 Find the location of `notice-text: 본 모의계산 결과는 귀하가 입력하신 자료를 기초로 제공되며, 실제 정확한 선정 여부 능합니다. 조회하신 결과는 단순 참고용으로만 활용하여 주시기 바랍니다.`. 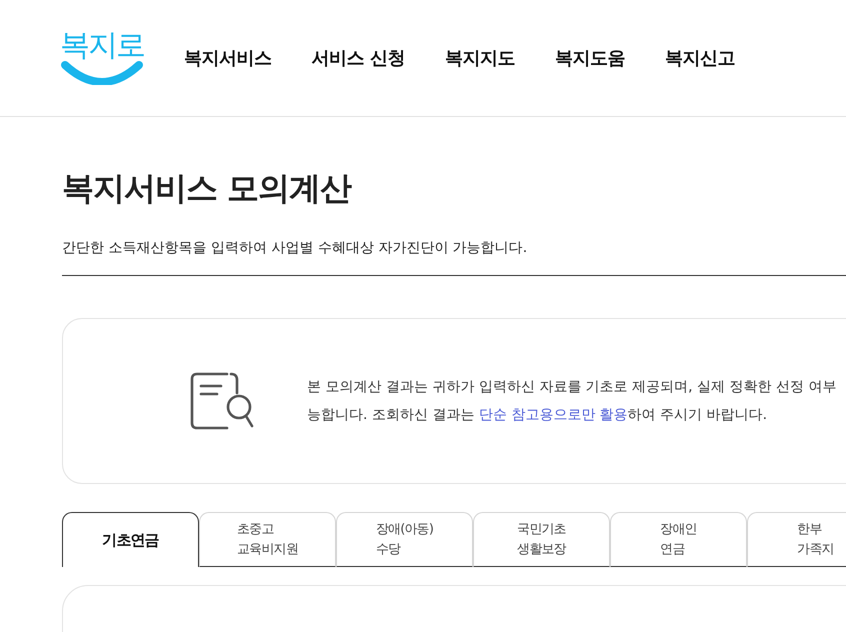

notice-text: 본 모의계산 결과는 귀하가 입력하신 자료를 기초로 제공되며, 실제 정확한 선정 여부 능합니다. 조회하신 결과는 단순 참고용으로만 활용하여 주시기 바랍니다. is located at coordinates (571, 401).